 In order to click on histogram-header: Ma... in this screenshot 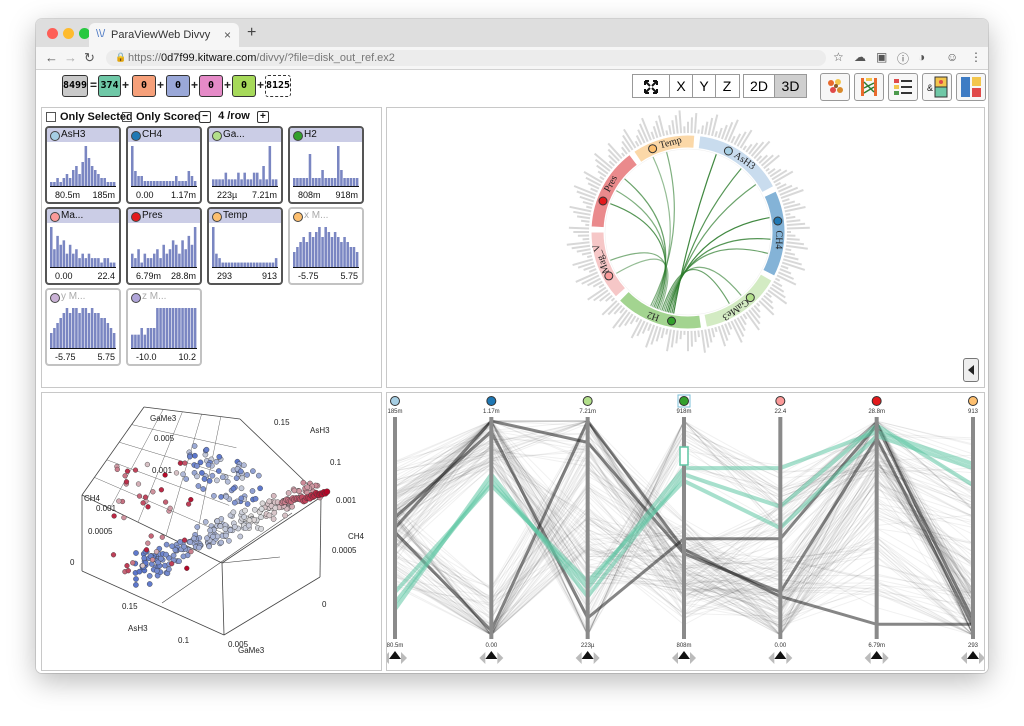, I will do `click(83, 216)`.